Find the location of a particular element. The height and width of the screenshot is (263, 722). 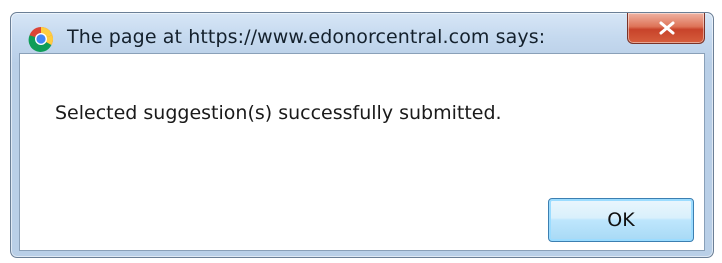

ok-button: OK is located at coordinates (621, 220).